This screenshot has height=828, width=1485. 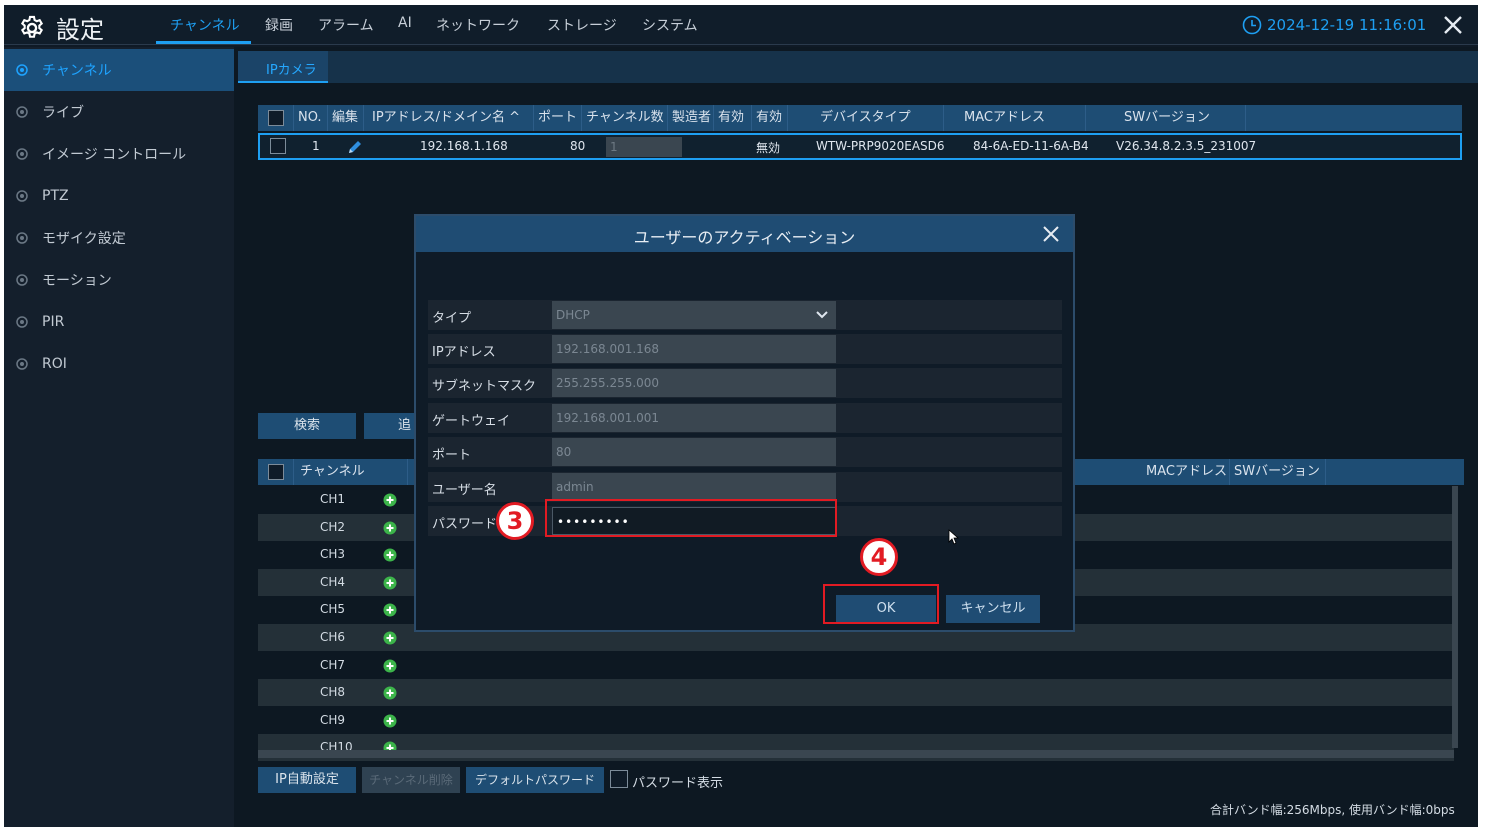 What do you see at coordinates (84, 239) in the screenshot?
I see `sidebar-item-label: モザイク設定` at bounding box center [84, 239].